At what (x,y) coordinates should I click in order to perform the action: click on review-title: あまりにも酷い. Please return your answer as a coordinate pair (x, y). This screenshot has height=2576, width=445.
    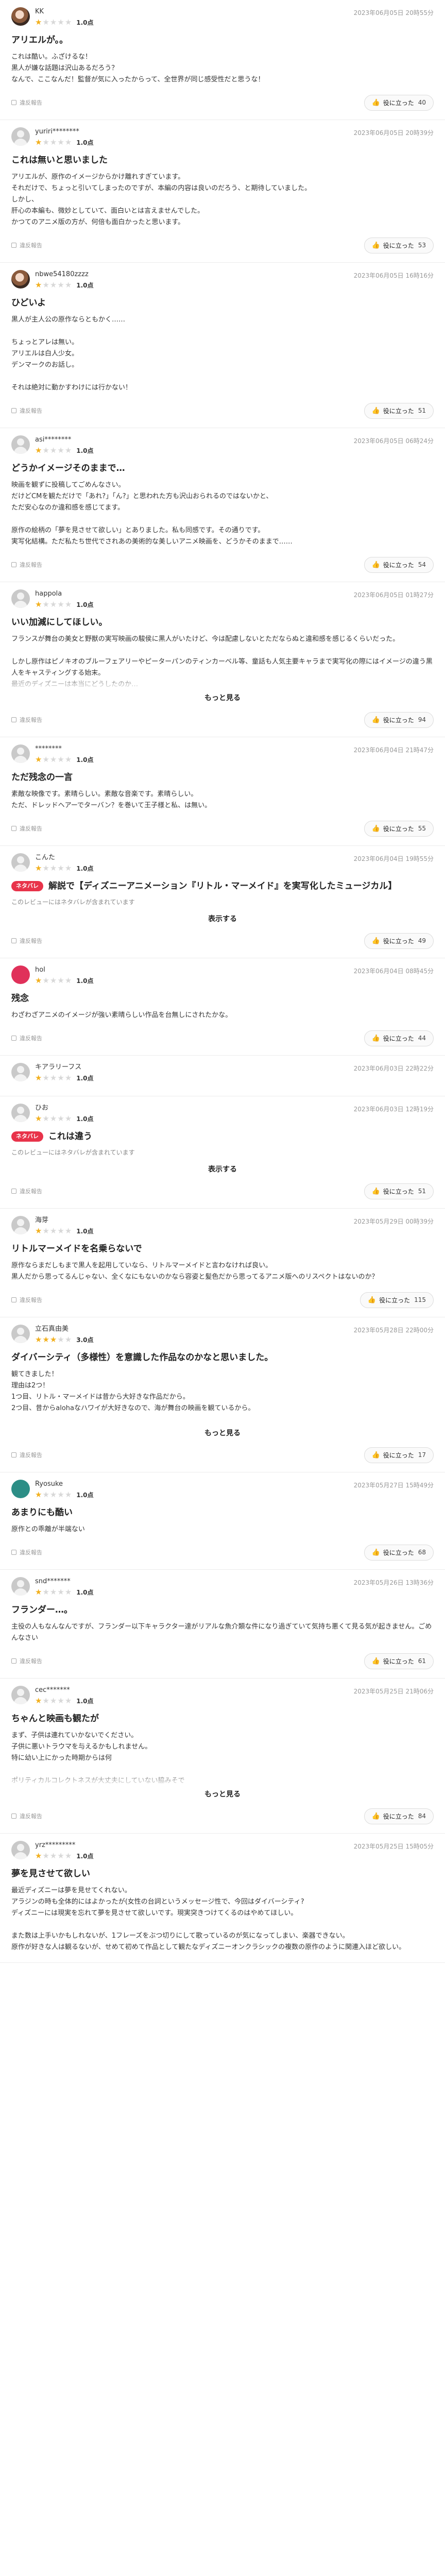
    Looking at the image, I should click on (222, 1512).